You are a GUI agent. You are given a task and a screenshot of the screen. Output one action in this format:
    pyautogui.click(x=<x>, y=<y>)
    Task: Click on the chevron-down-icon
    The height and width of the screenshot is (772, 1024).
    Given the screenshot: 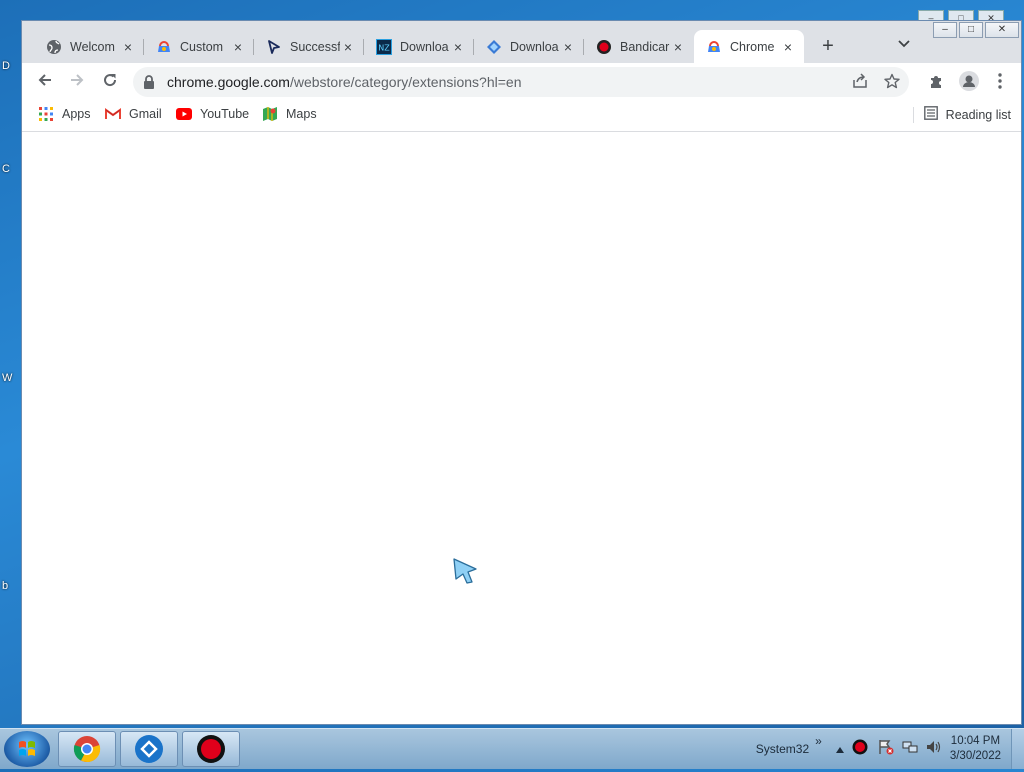 What is the action you would take?
    pyautogui.click(x=904, y=44)
    